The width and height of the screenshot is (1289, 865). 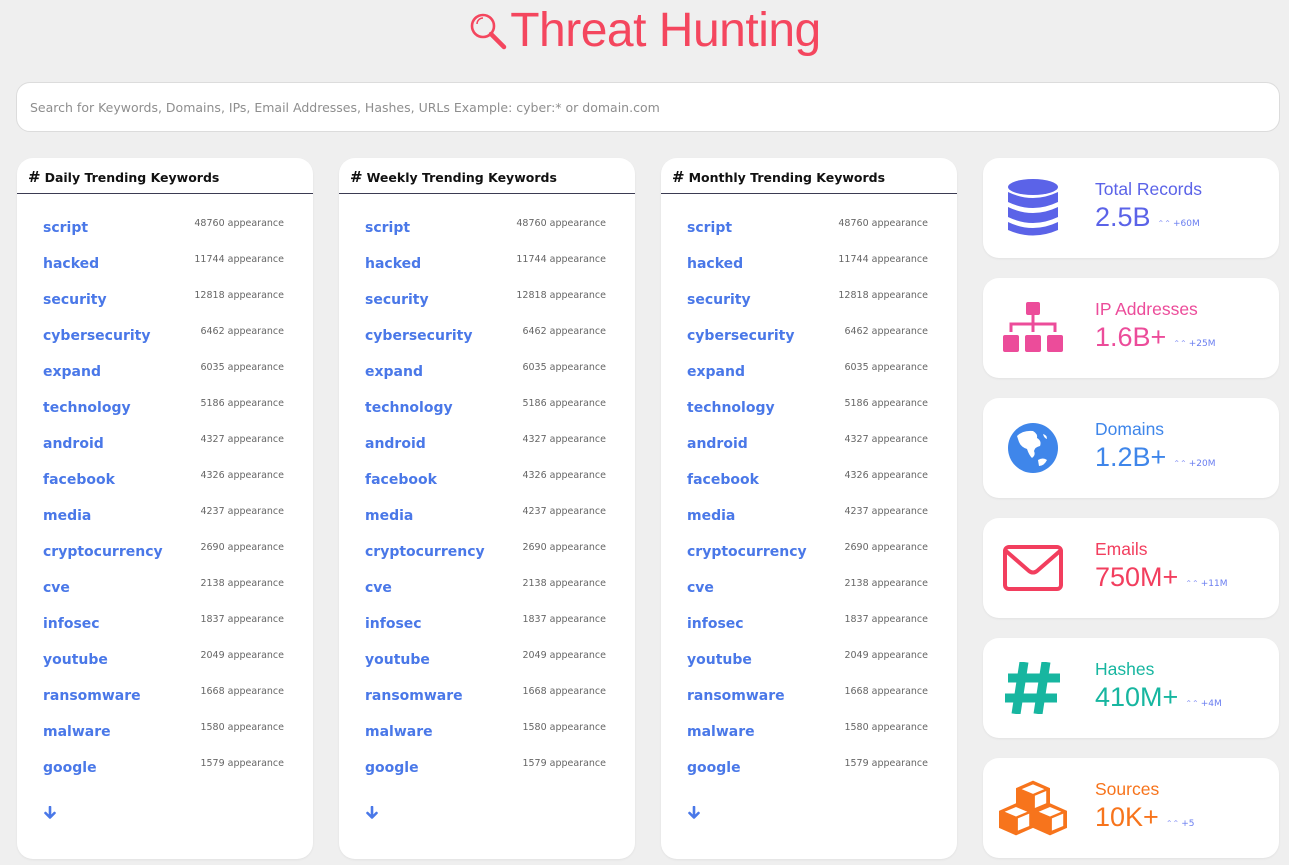 What do you see at coordinates (883, 223) in the screenshot?
I see `keyword-count: 48760 appearance` at bounding box center [883, 223].